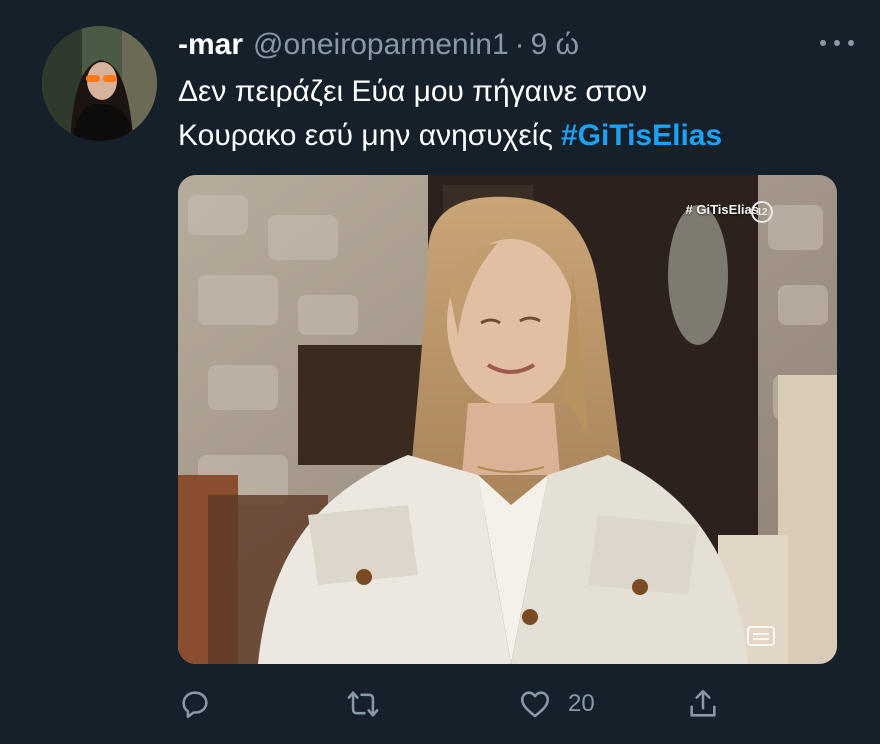 Image resolution: width=880 pixels, height=744 pixels. Describe the element at coordinates (210, 45) in the screenshot. I see `display-name: -mar` at that location.